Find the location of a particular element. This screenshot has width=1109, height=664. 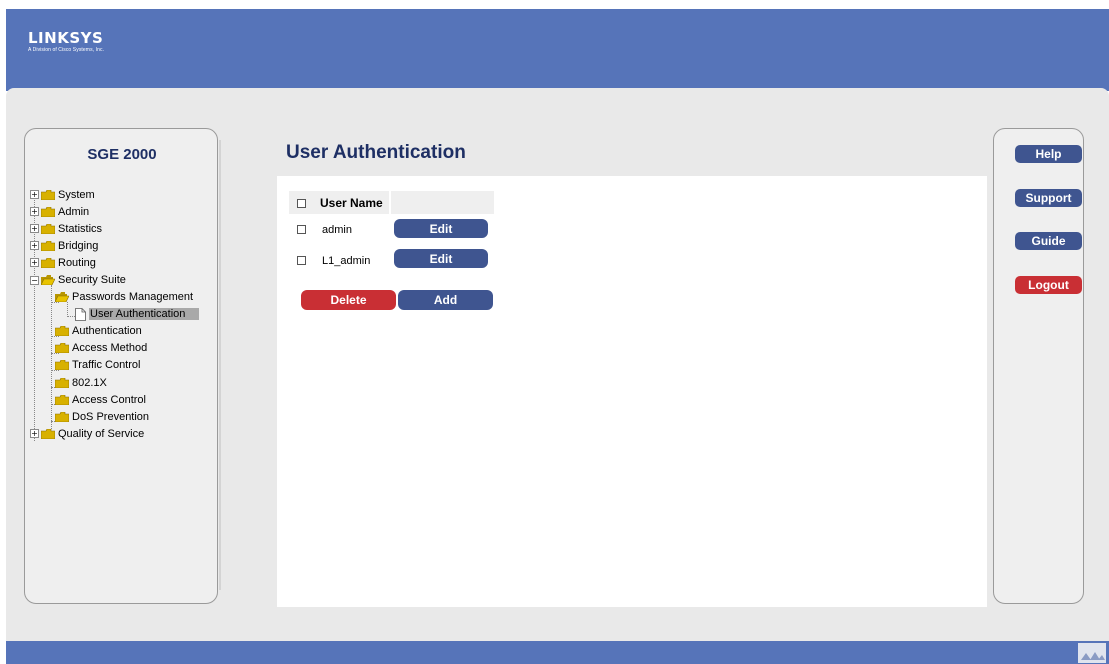

add-button: Add is located at coordinates (445, 300).